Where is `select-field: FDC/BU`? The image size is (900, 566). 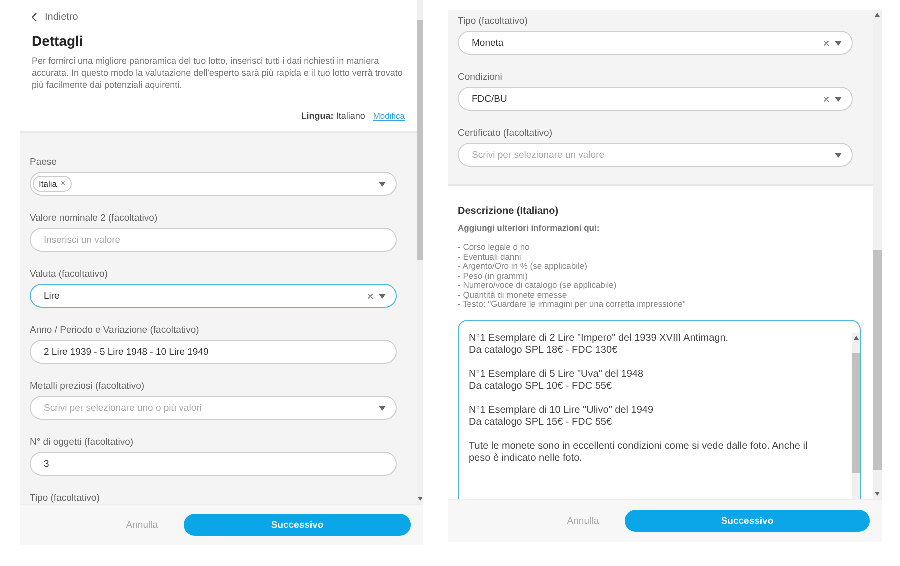 select-field: FDC/BU is located at coordinates (655, 99).